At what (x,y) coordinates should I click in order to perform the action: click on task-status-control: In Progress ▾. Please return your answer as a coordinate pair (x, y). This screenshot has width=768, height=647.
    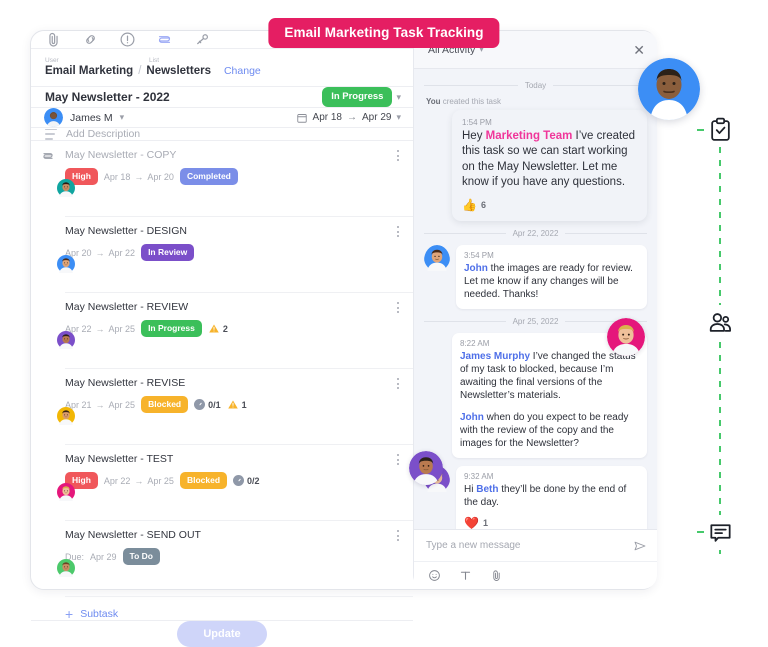
    Looking at the image, I should click on (361, 97).